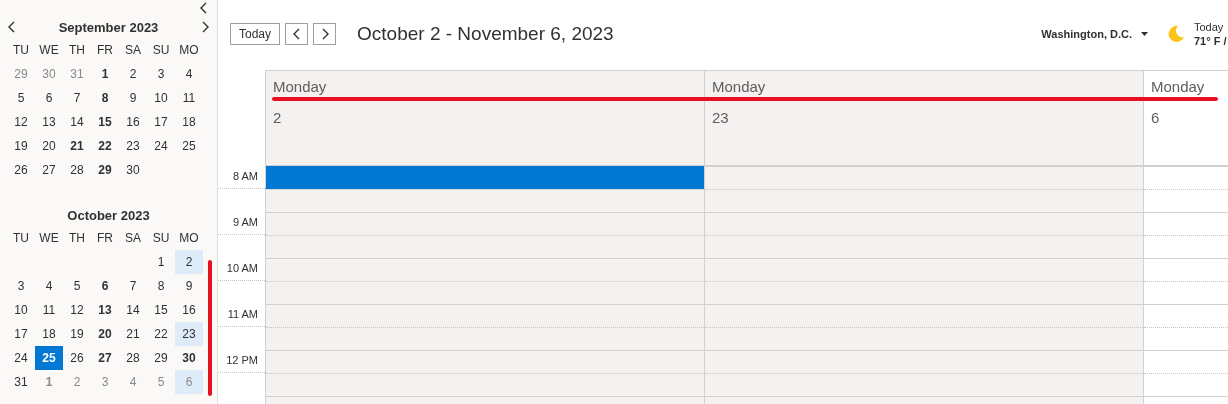 The image size is (1228, 404). I want to click on next-month-button, so click(205, 27).